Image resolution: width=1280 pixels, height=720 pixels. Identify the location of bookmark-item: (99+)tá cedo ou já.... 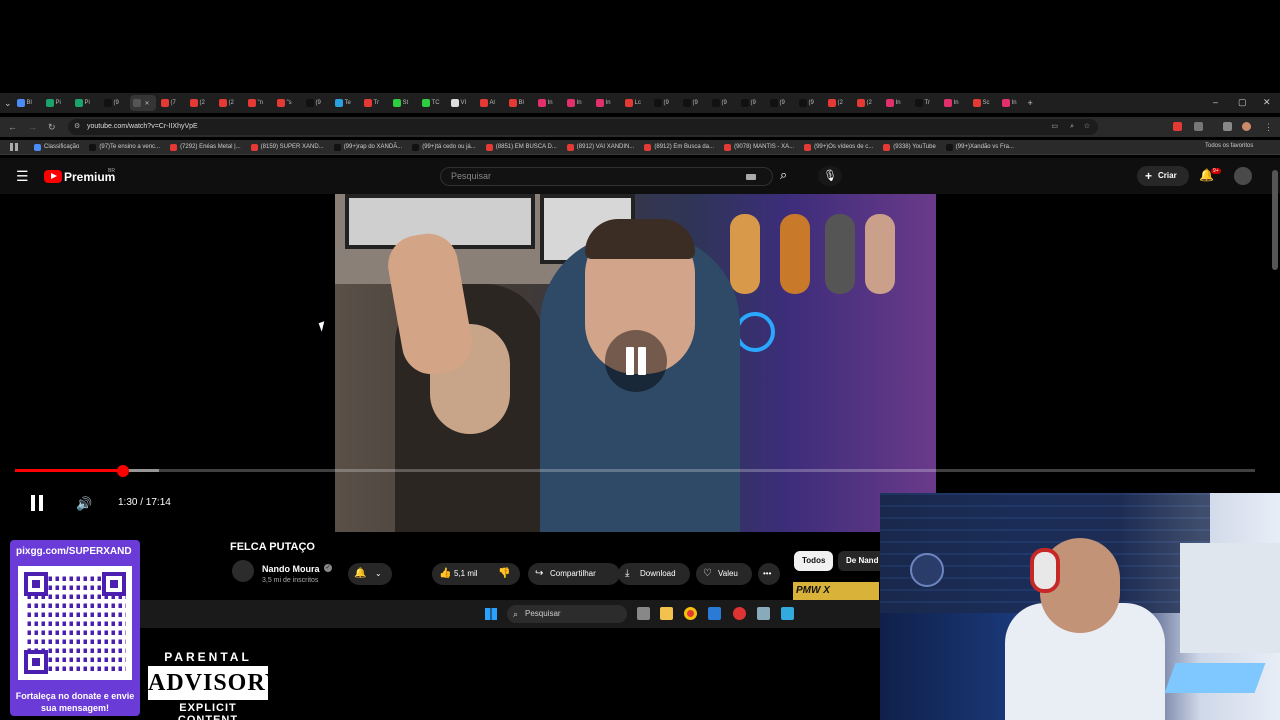
(444, 147).